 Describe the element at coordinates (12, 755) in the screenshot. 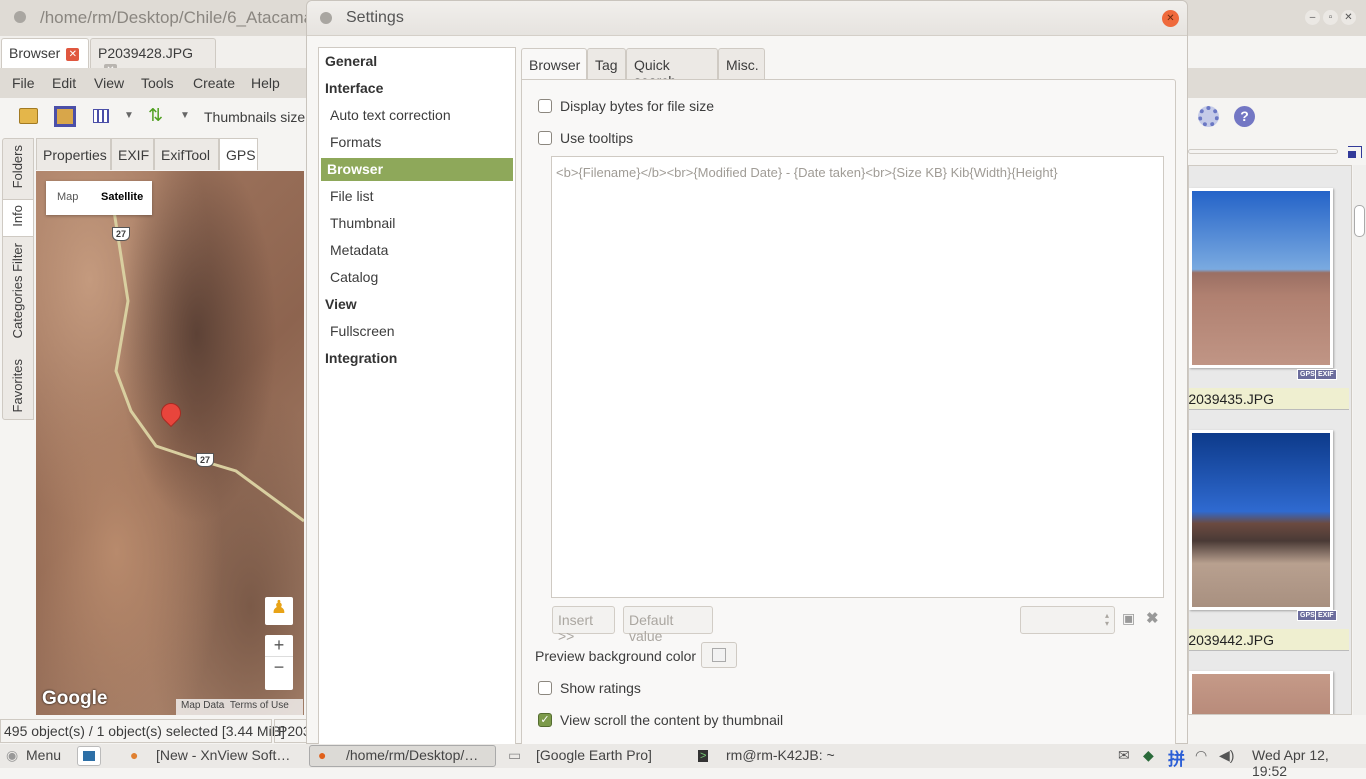

I see `menu-icon: ◉` at that location.